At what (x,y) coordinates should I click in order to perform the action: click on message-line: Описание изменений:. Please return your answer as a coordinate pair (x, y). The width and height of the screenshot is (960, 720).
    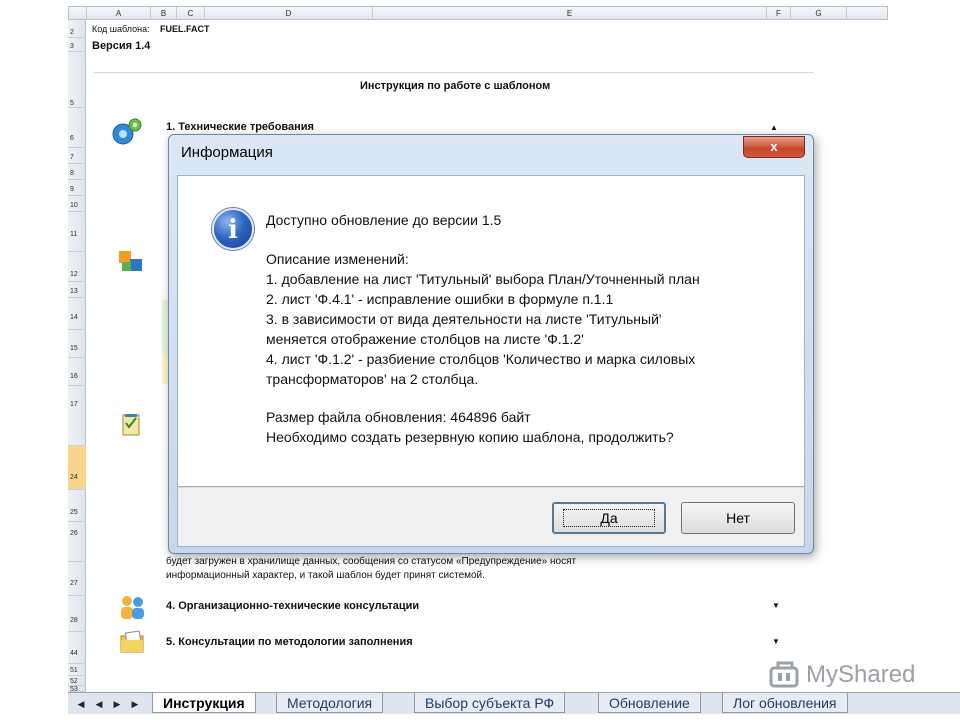
    Looking at the image, I should click on (337, 259).